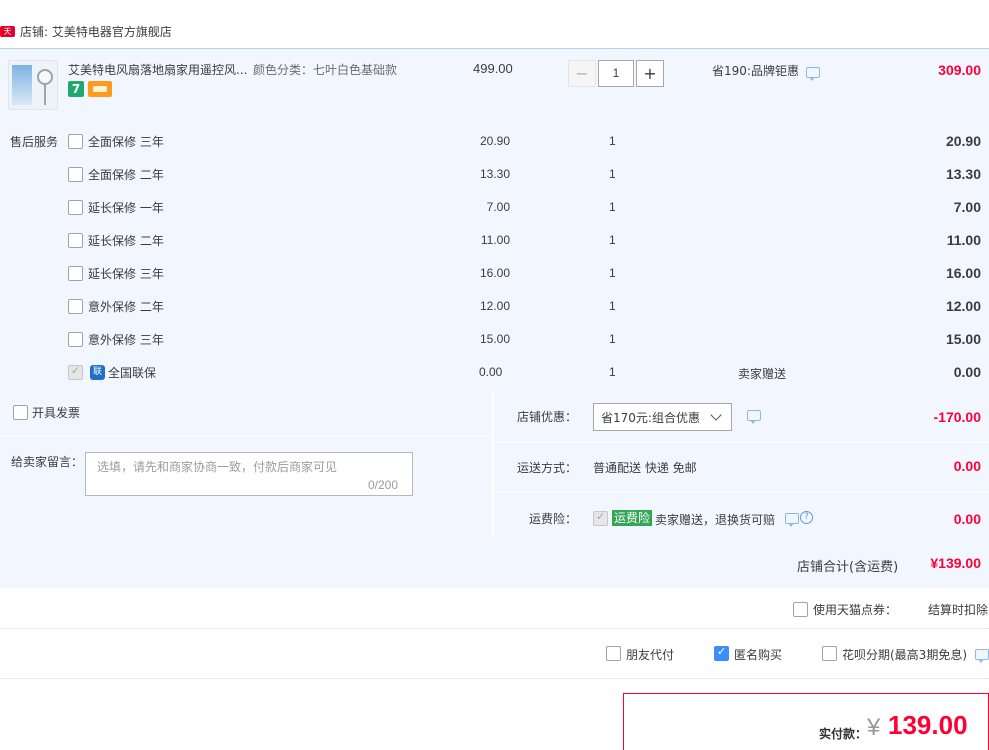 This screenshot has height=750, width=989. I want to click on service-subtotal: 11.00, so click(963, 240).